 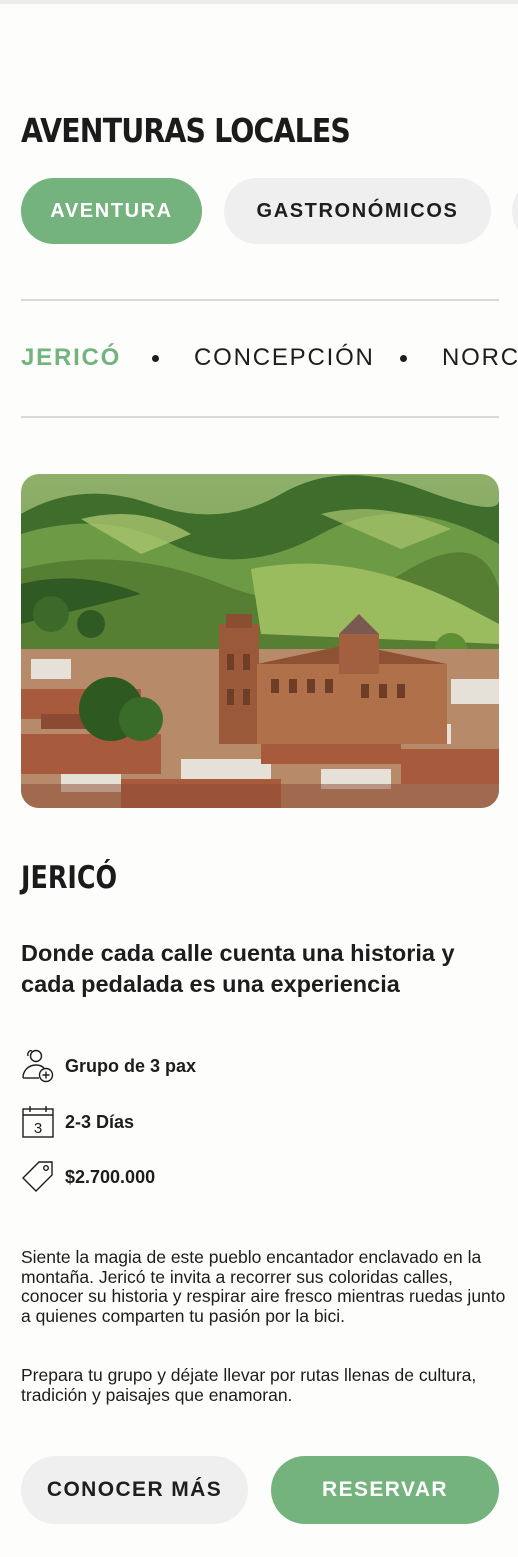 What do you see at coordinates (71, 358) in the screenshot?
I see `location-jerico: JERICÓ` at bounding box center [71, 358].